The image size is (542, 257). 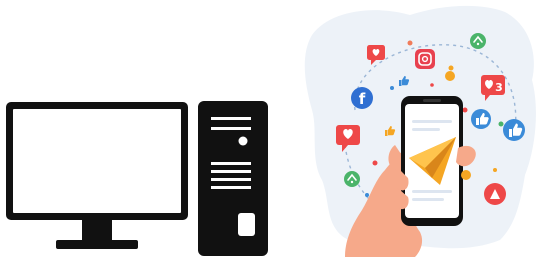 I want to click on heart-count-badge: 3, so click(x=499, y=87).